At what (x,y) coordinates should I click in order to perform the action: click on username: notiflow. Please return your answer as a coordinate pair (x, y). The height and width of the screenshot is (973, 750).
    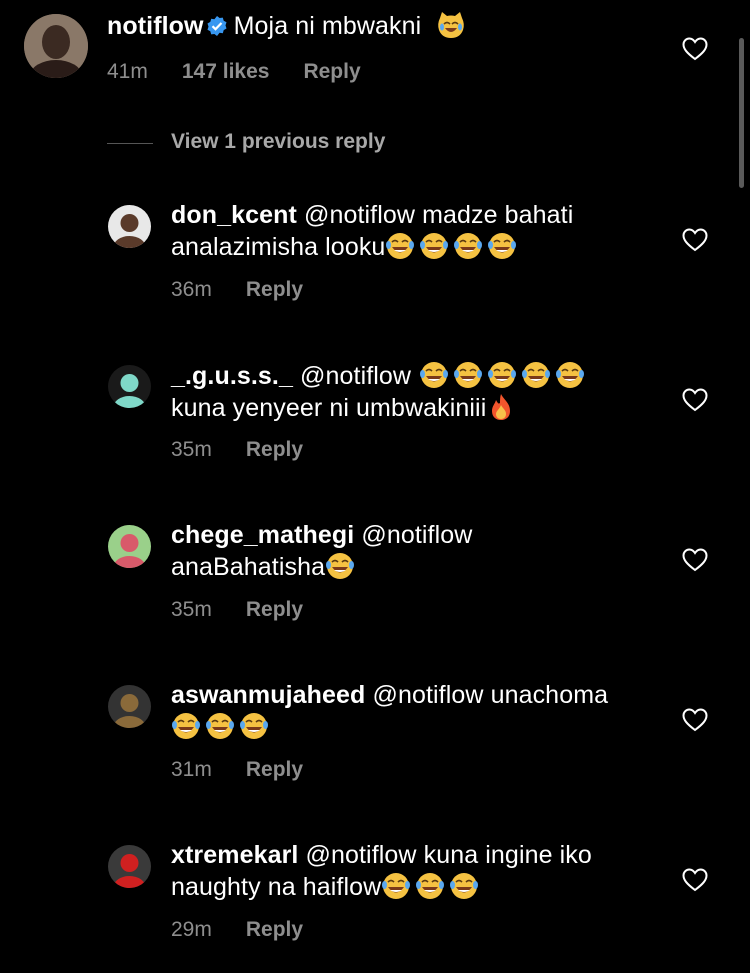
    Looking at the image, I should click on (155, 26).